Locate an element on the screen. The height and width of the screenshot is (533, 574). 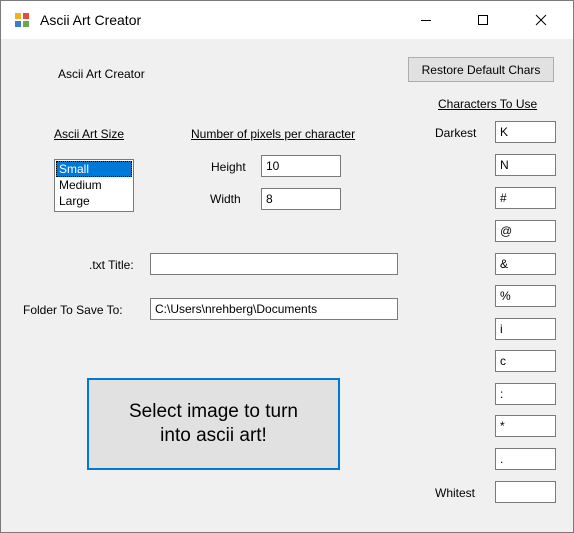
app-icon is located at coordinates (22, 20).